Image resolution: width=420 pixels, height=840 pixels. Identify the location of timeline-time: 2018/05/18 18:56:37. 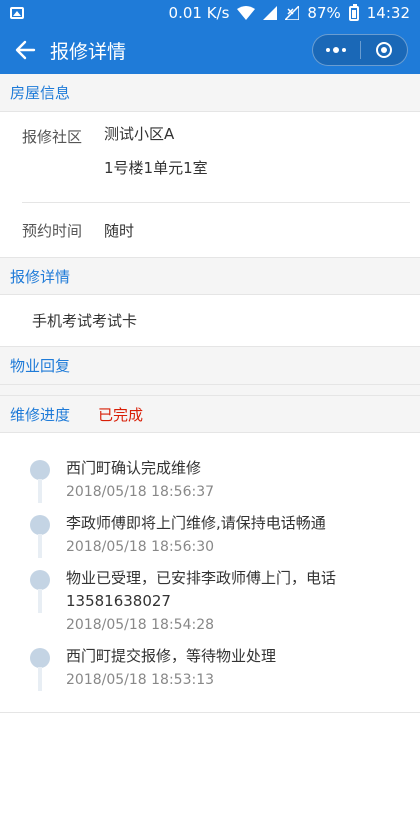
(140, 492).